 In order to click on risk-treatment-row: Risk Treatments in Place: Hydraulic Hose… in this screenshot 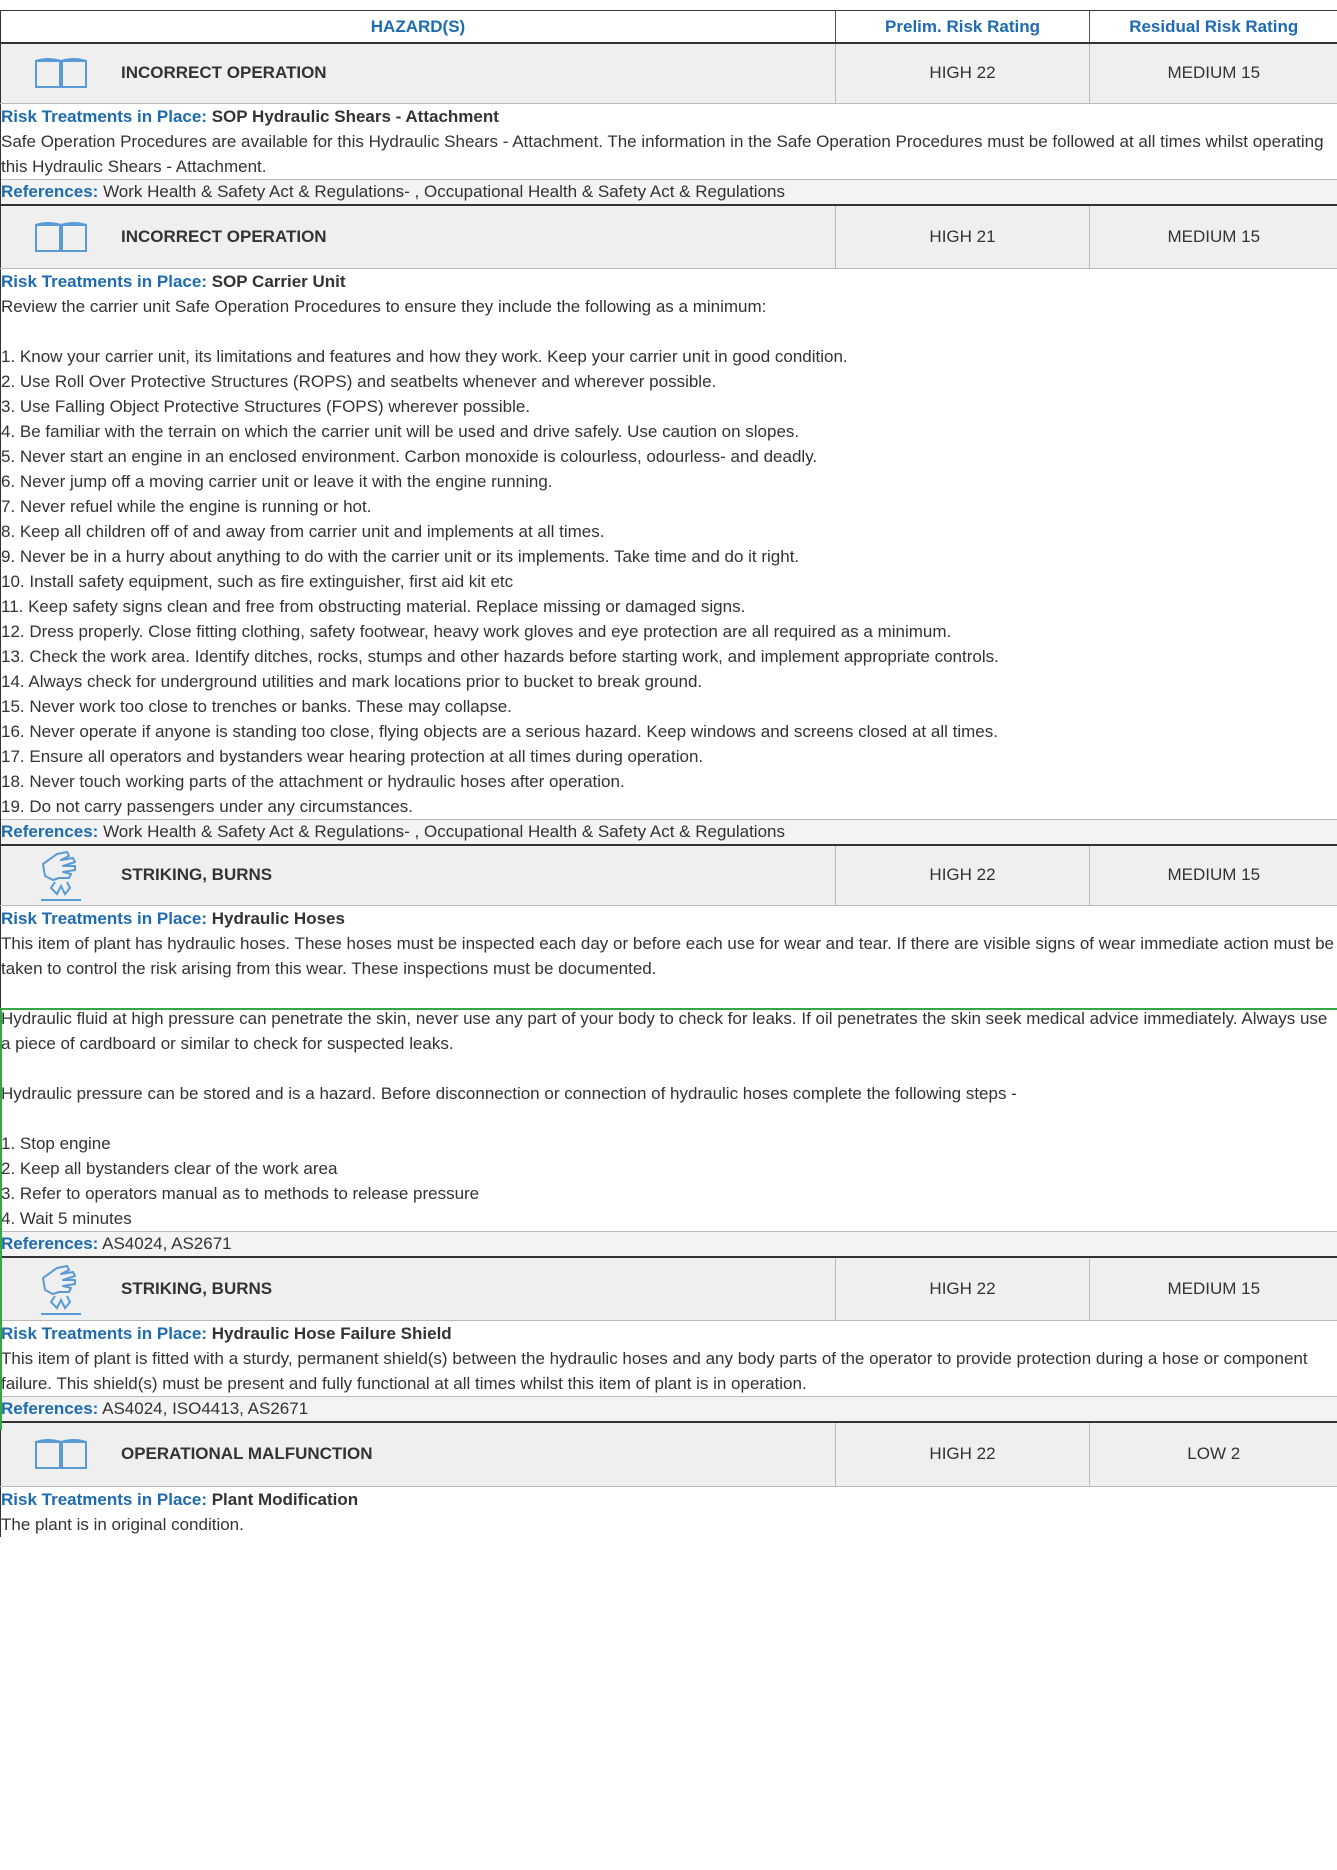, I will do `click(668, 1358)`.